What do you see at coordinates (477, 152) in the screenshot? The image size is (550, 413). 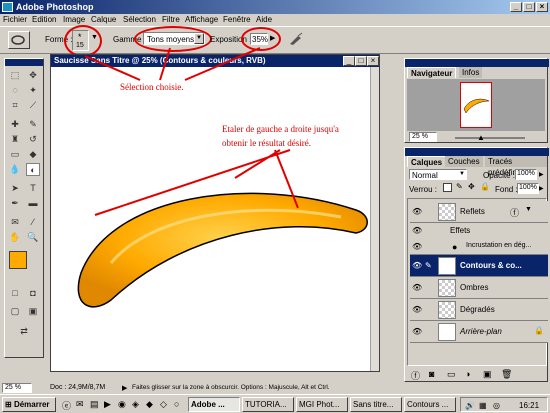 I see `layers-titlebar` at bounding box center [477, 152].